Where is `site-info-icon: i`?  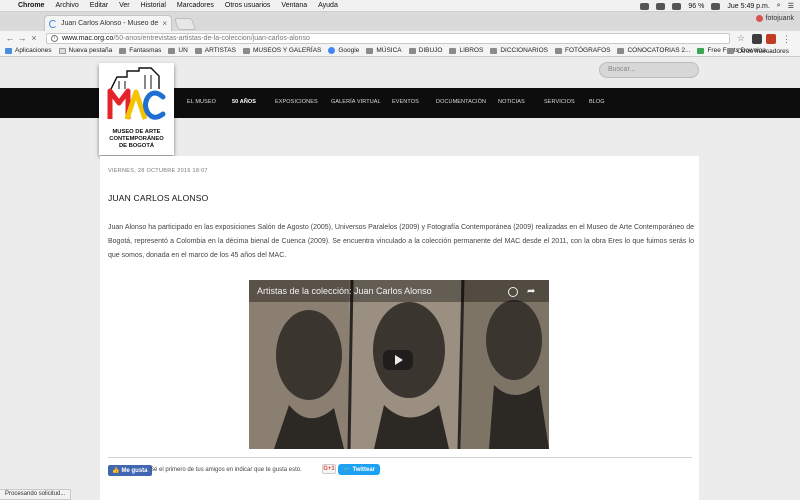
site-info-icon: i is located at coordinates (54, 38).